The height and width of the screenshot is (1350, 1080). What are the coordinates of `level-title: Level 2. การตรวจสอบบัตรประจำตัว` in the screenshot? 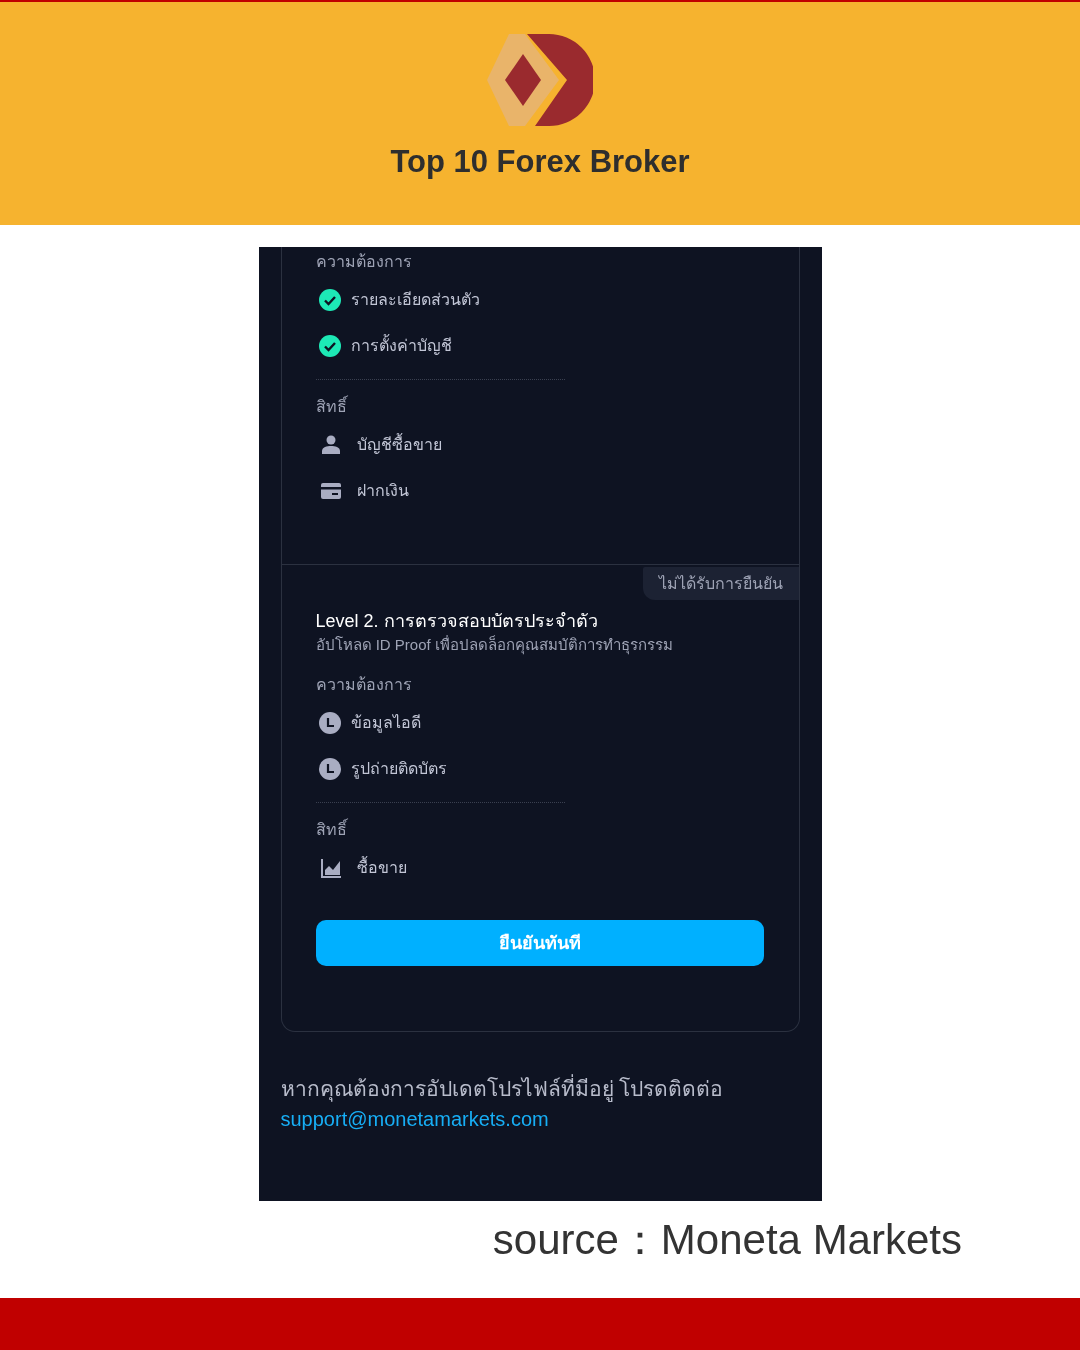 It's located at (457, 621).